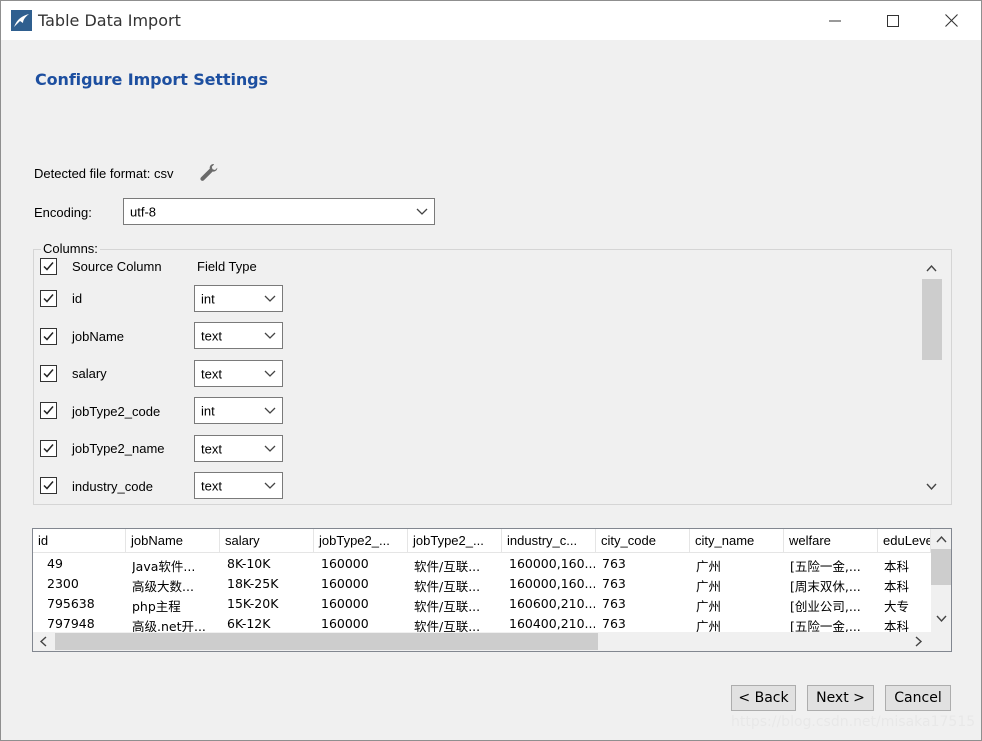  What do you see at coordinates (253, 603) in the screenshot?
I see `preview-cell: 15K-20K` at bounding box center [253, 603].